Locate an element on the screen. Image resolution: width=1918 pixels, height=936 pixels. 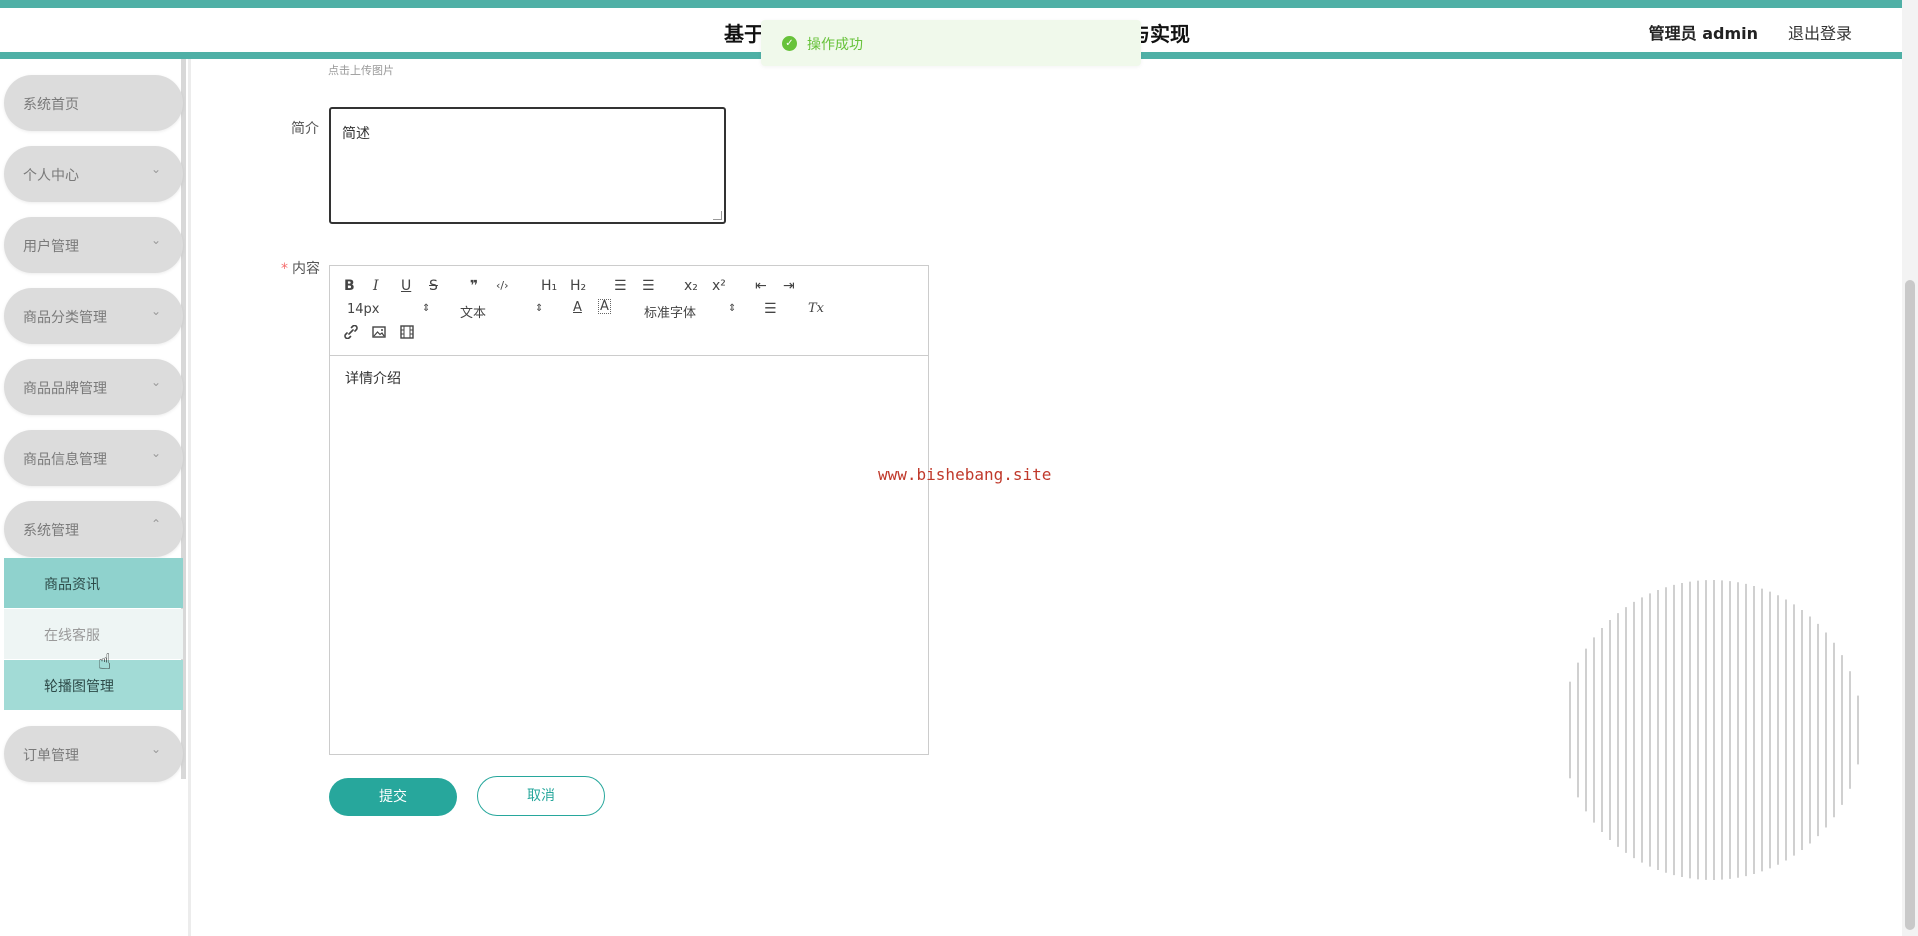
sidebar-item-label: 系统首页 is located at coordinates (51, 105).